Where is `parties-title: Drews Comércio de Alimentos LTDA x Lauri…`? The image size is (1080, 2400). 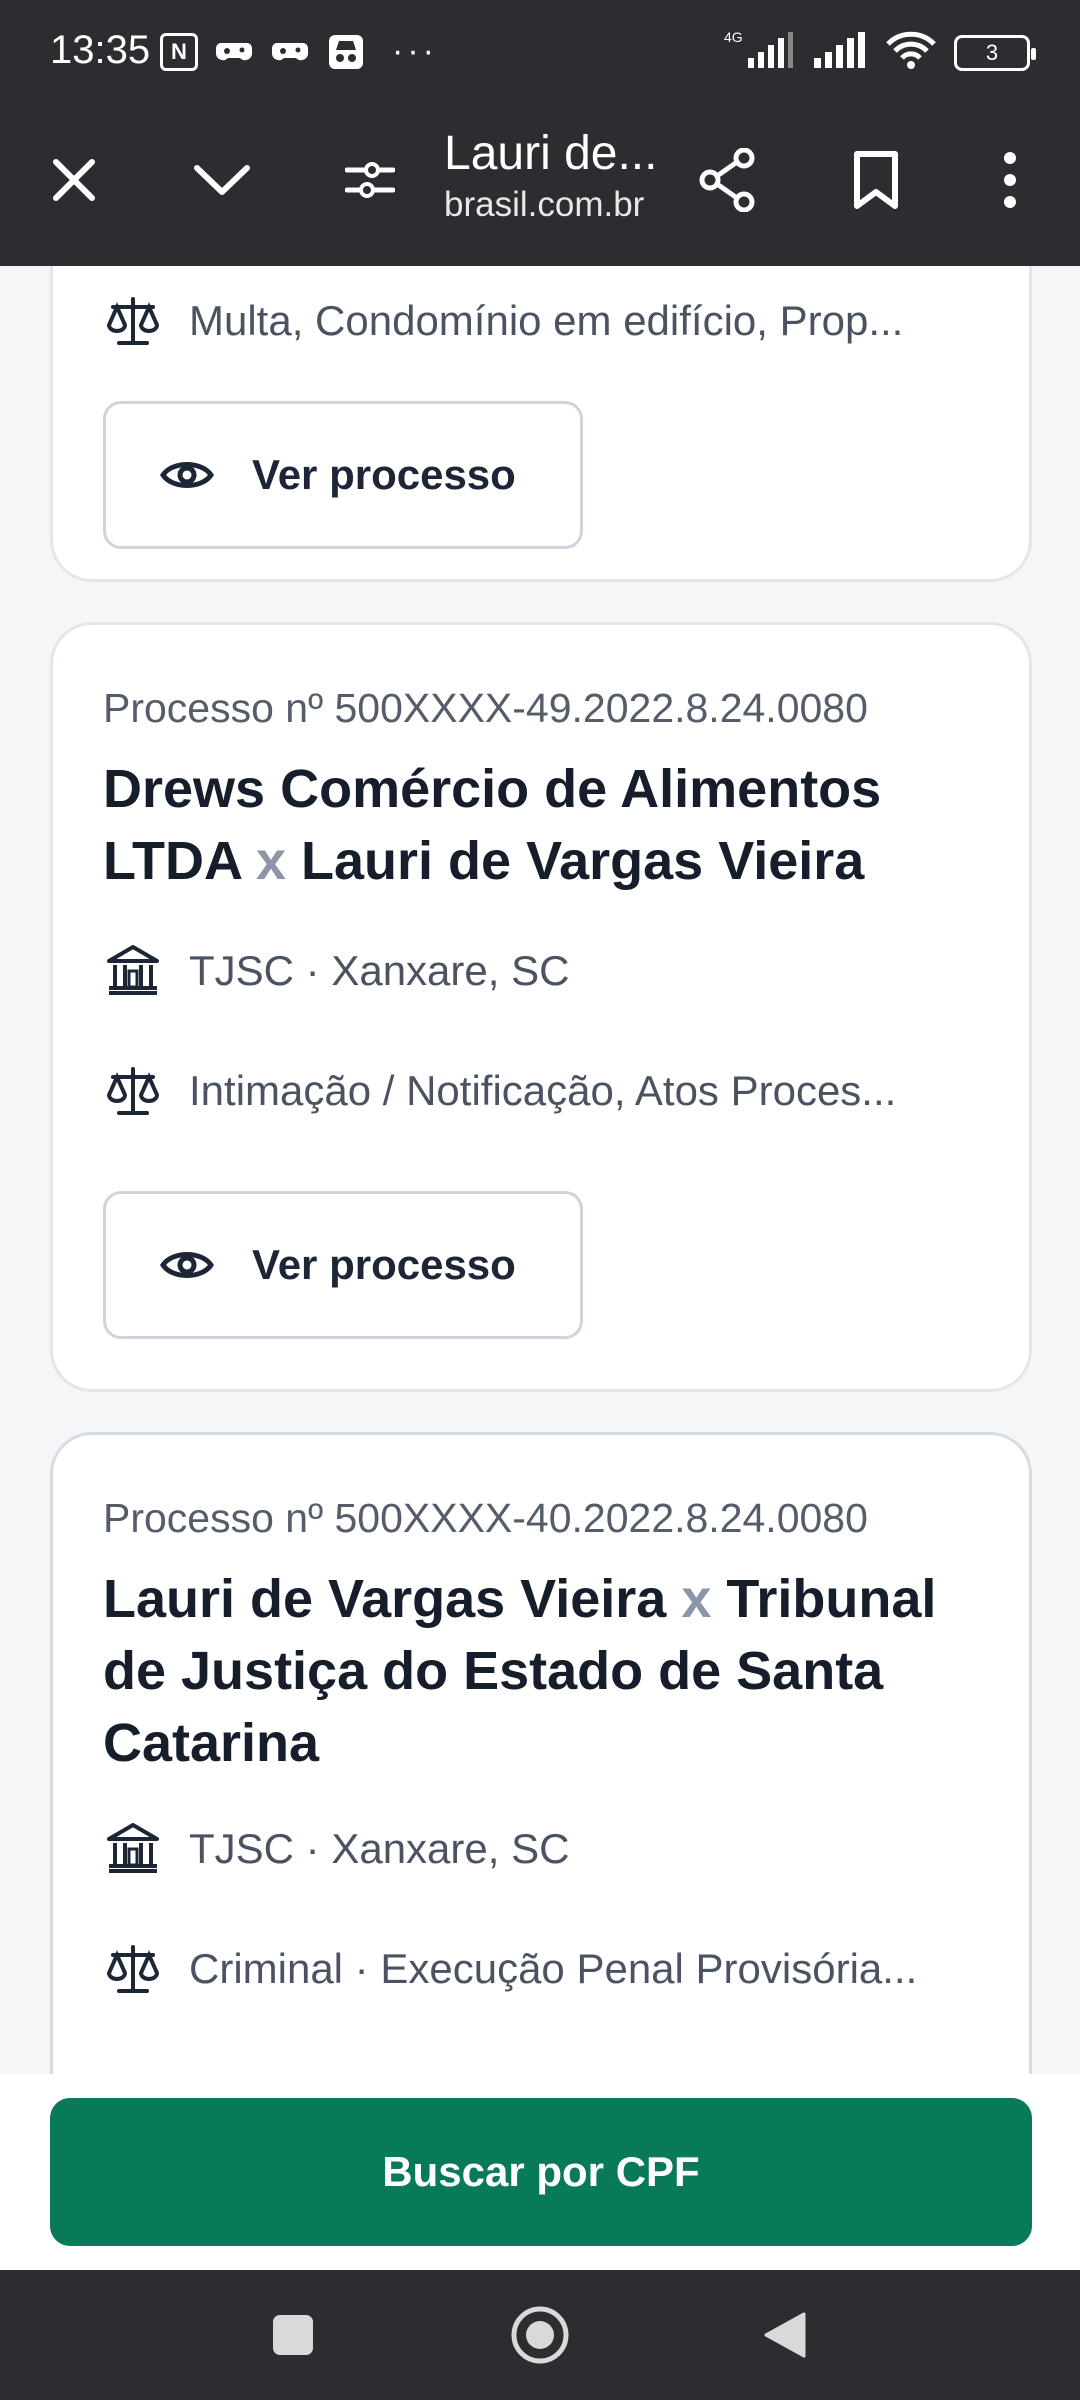
parties-title: Drews Comércio de Alimentos LTDA x Lauri… is located at coordinates (553, 825).